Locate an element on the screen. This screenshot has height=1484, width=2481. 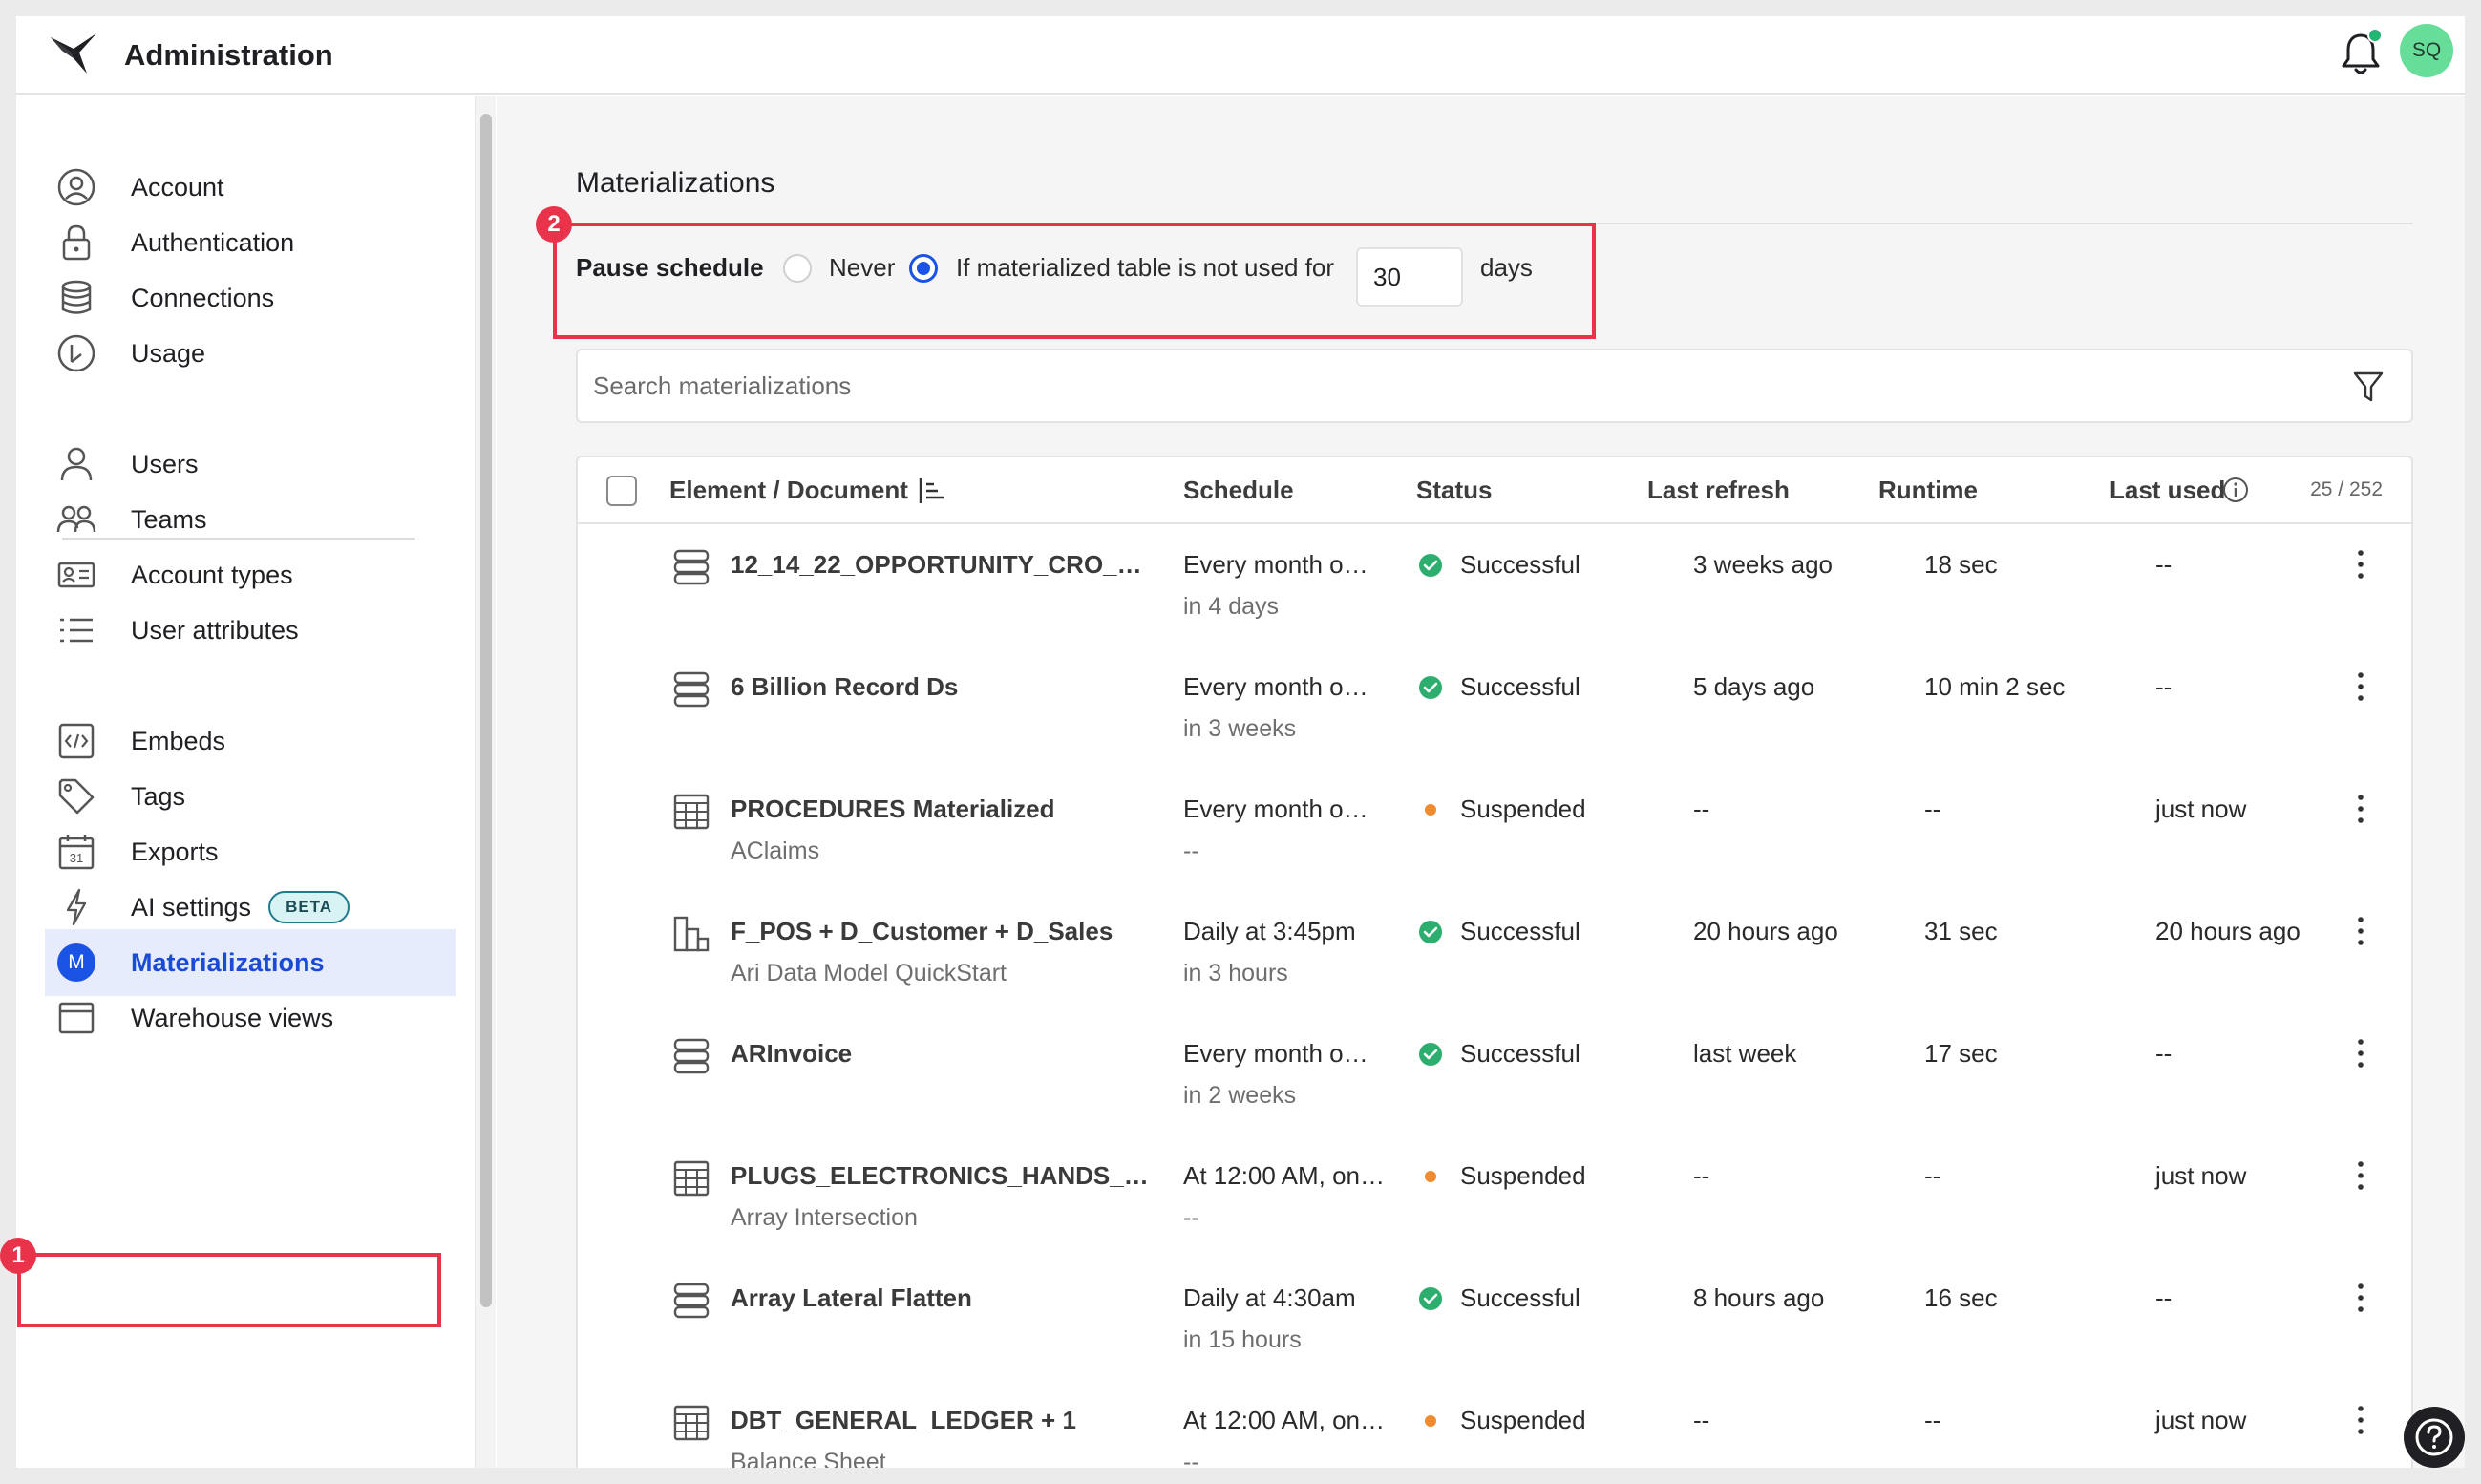
column-header-runtime: Runtime is located at coordinates (1928, 489).